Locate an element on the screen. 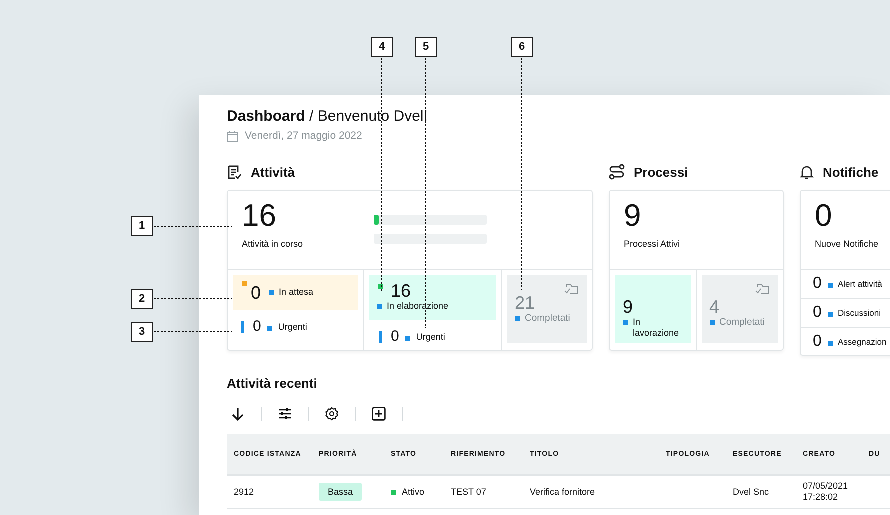 This screenshot has width=890, height=515. tile-label: In attesa is located at coordinates (296, 292).